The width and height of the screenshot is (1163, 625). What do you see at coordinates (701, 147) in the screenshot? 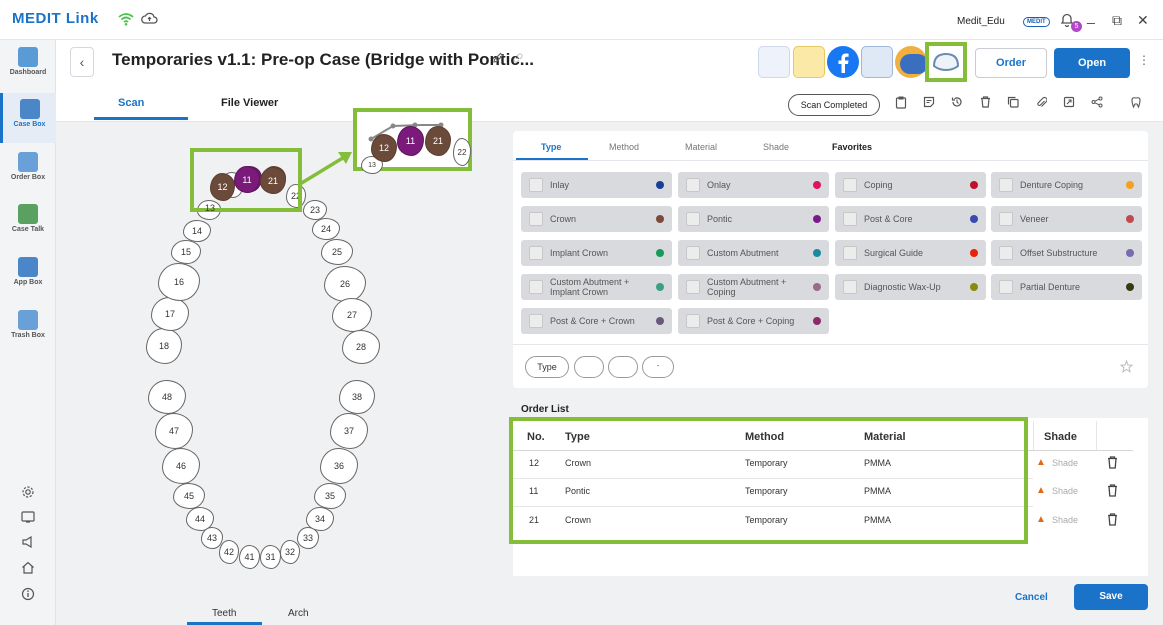
I see `tab-material: Material` at bounding box center [701, 147].